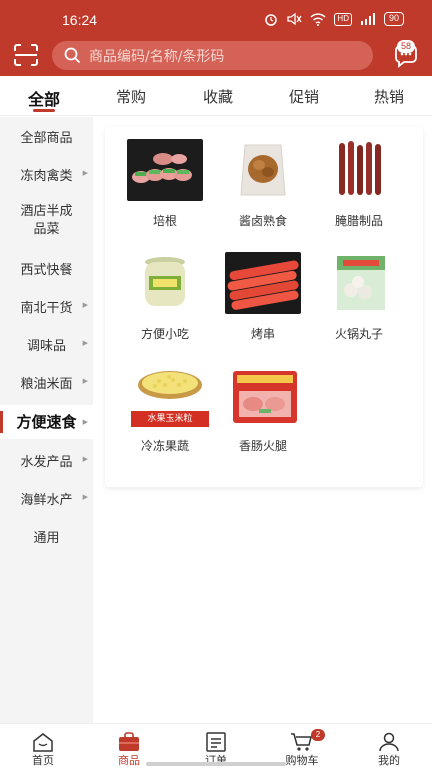 Image resolution: width=432 pixels, height=768 pixels. Describe the element at coordinates (129, 741) in the screenshot. I see `bag-icon` at that location.